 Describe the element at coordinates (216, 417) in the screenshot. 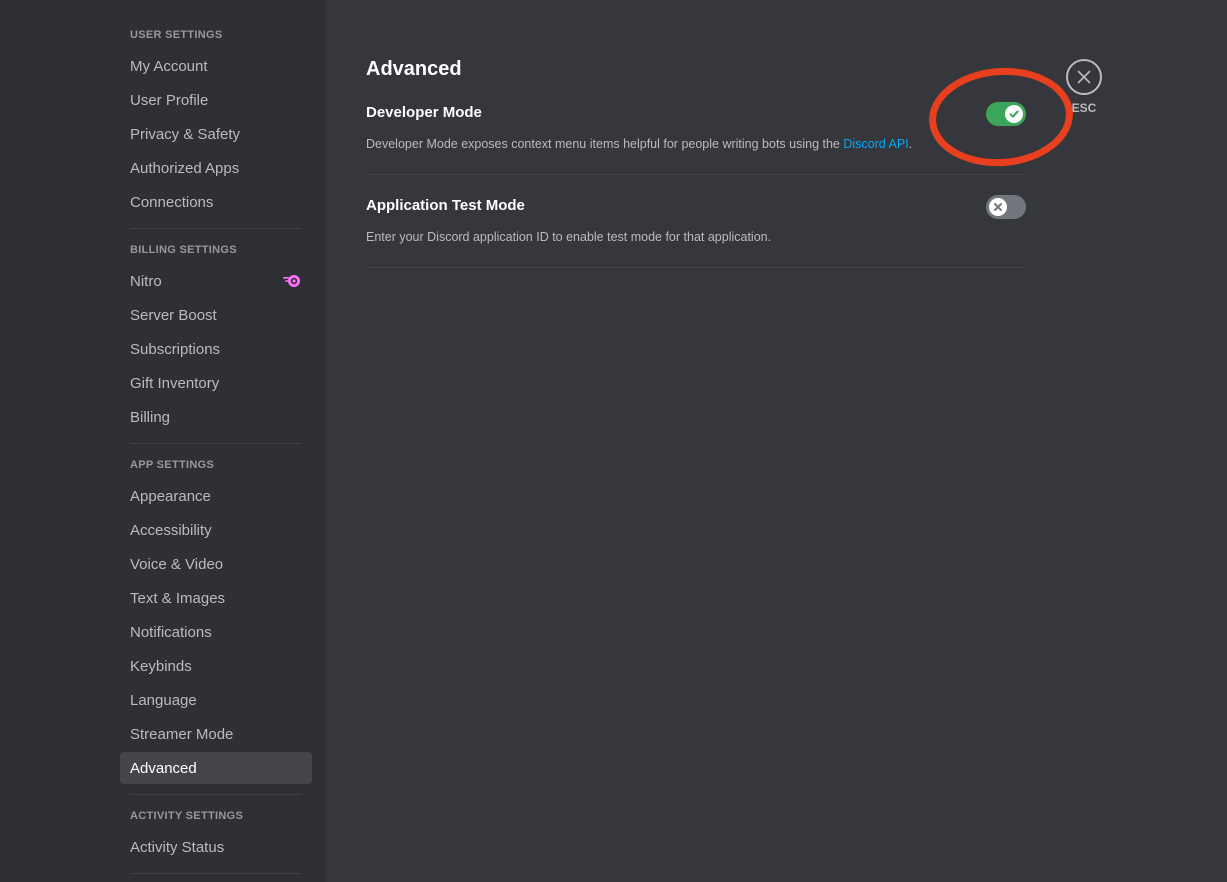

I see `sidebar-item-billing: Billing` at that location.